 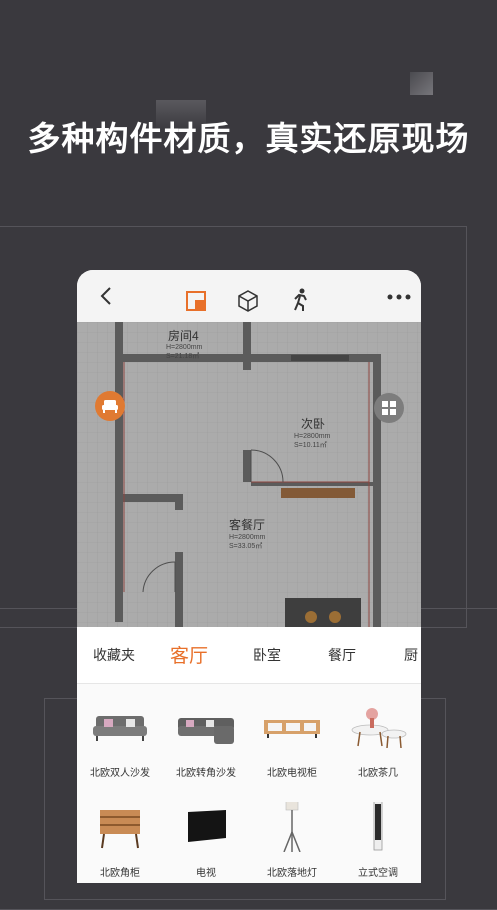 What do you see at coordinates (292, 827) in the screenshot?
I see `floor-lamp-icon` at bounding box center [292, 827].